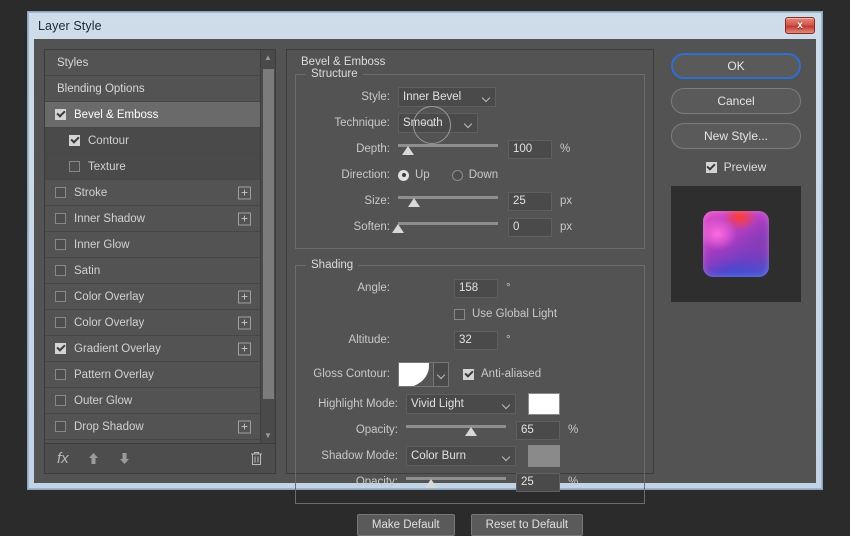 Image resolution: width=850 pixels, height=536 pixels. Describe the element at coordinates (256, 458) in the screenshot. I see `delete-icon` at that location.